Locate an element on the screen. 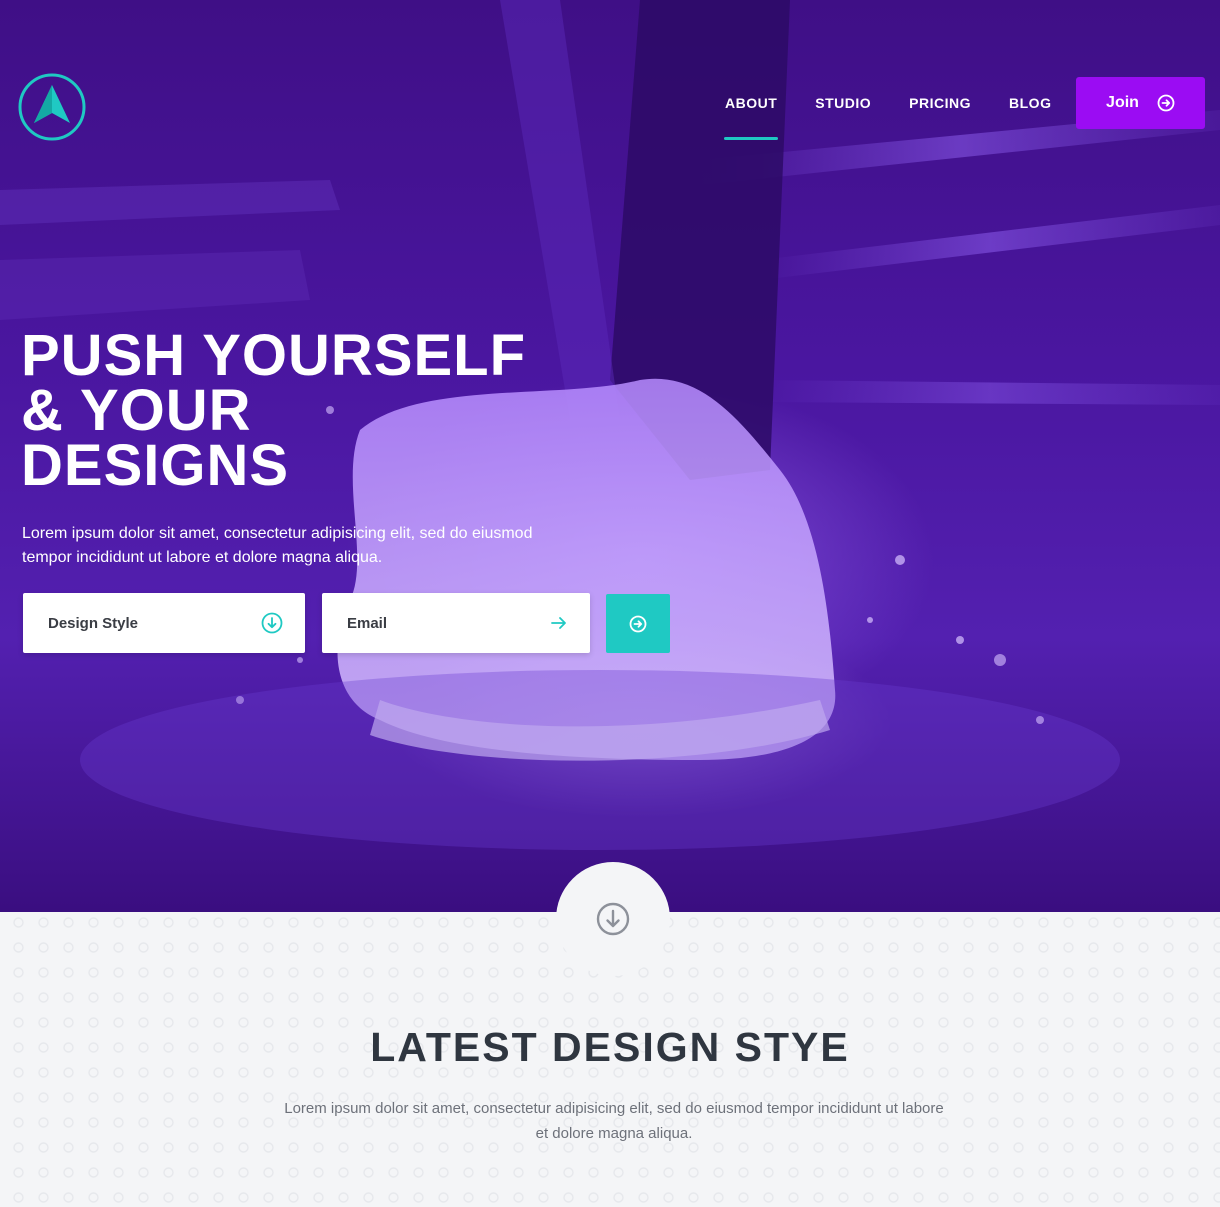  design-style-select: Design Style is located at coordinates (164, 623).